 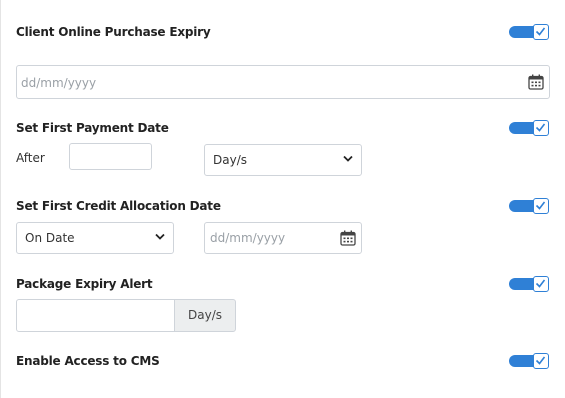 What do you see at coordinates (110, 156) in the screenshot?
I see `first-payment-after-input` at bounding box center [110, 156].